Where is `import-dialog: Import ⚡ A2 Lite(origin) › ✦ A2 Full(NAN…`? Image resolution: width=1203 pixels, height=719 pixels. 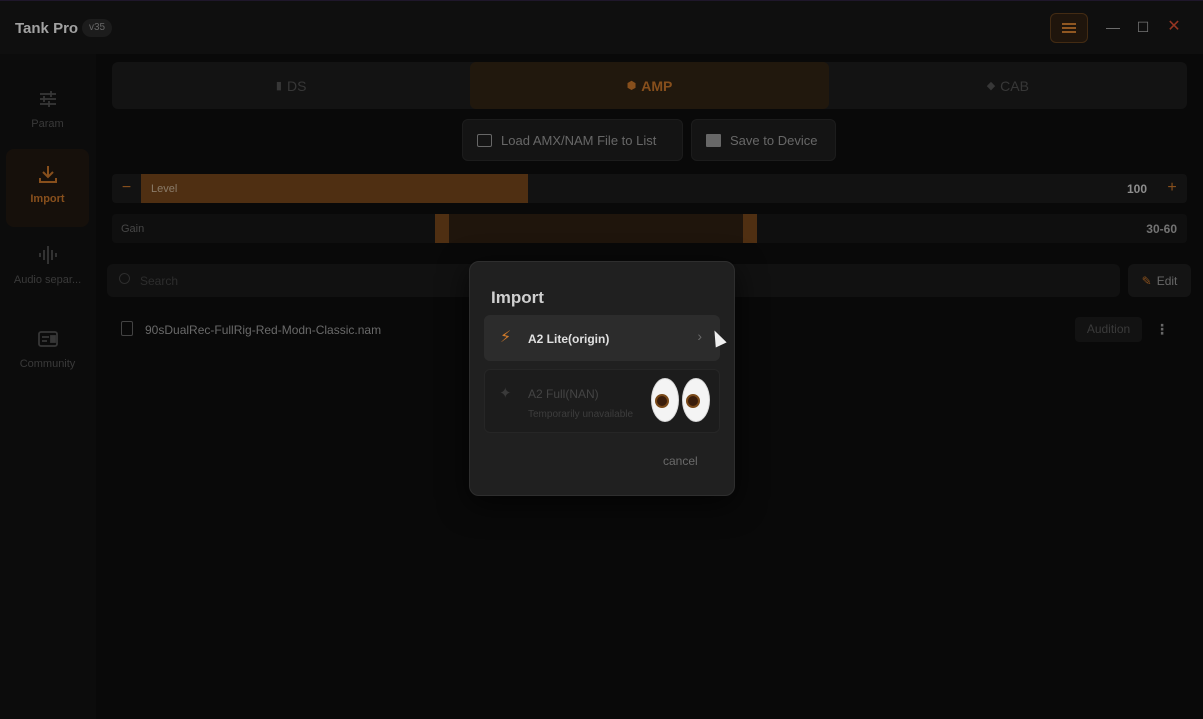
import-dialog: Import ⚡ A2 Lite(origin) › ✦ A2 Full(NAN… is located at coordinates (602, 378).